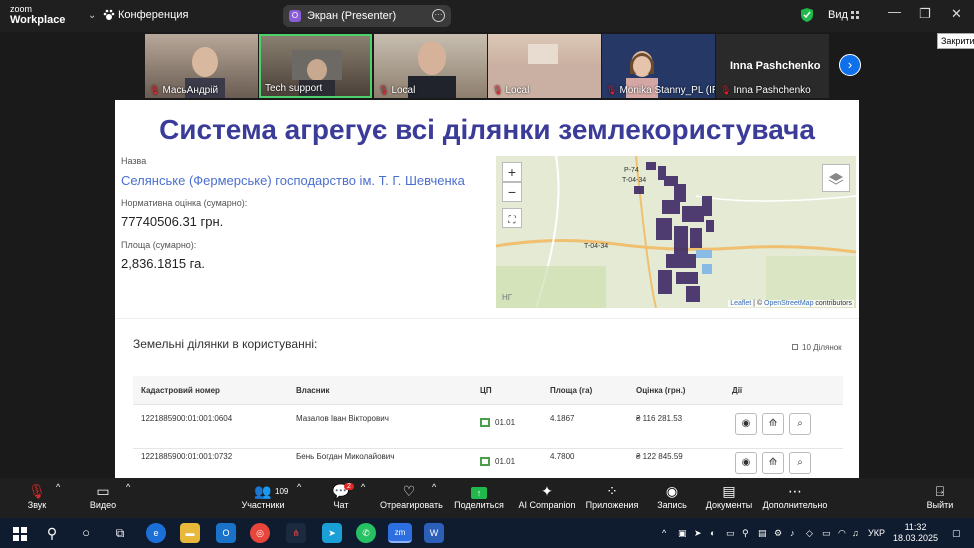 The image size is (974, 548). Describe the element at coordinates (778, 533) in the screenshot. I see `tray-icon: ⚙` at that location.